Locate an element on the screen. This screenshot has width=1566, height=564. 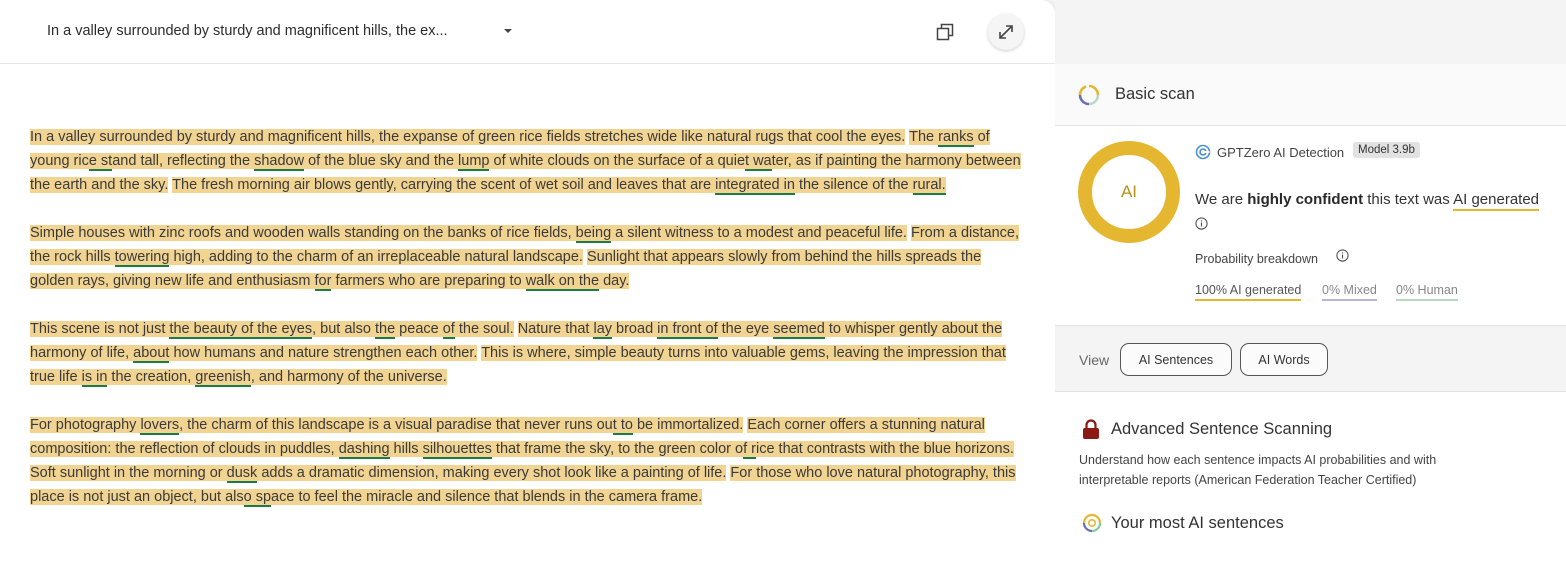
view-label: View is located at coordinates (1094, 360).